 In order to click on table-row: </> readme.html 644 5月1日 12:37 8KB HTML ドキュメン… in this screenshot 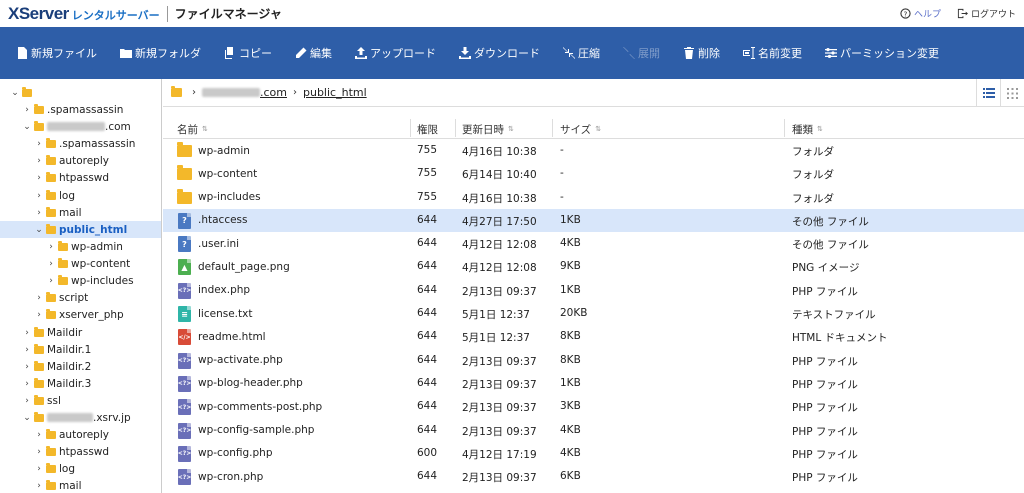, I will do `click(593, 336)`.